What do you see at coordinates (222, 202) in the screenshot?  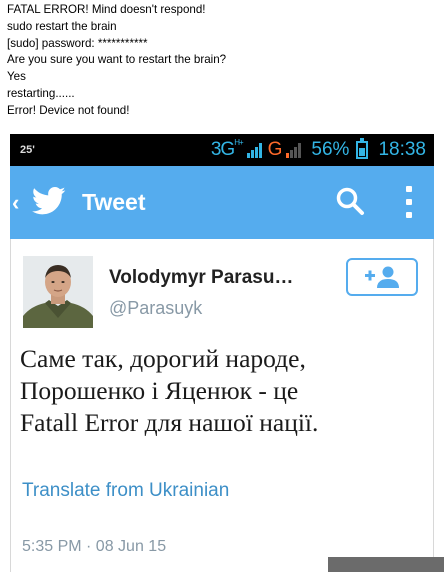 I see `app-bar: ‹ Tweet` at bounding box center [222, 202].